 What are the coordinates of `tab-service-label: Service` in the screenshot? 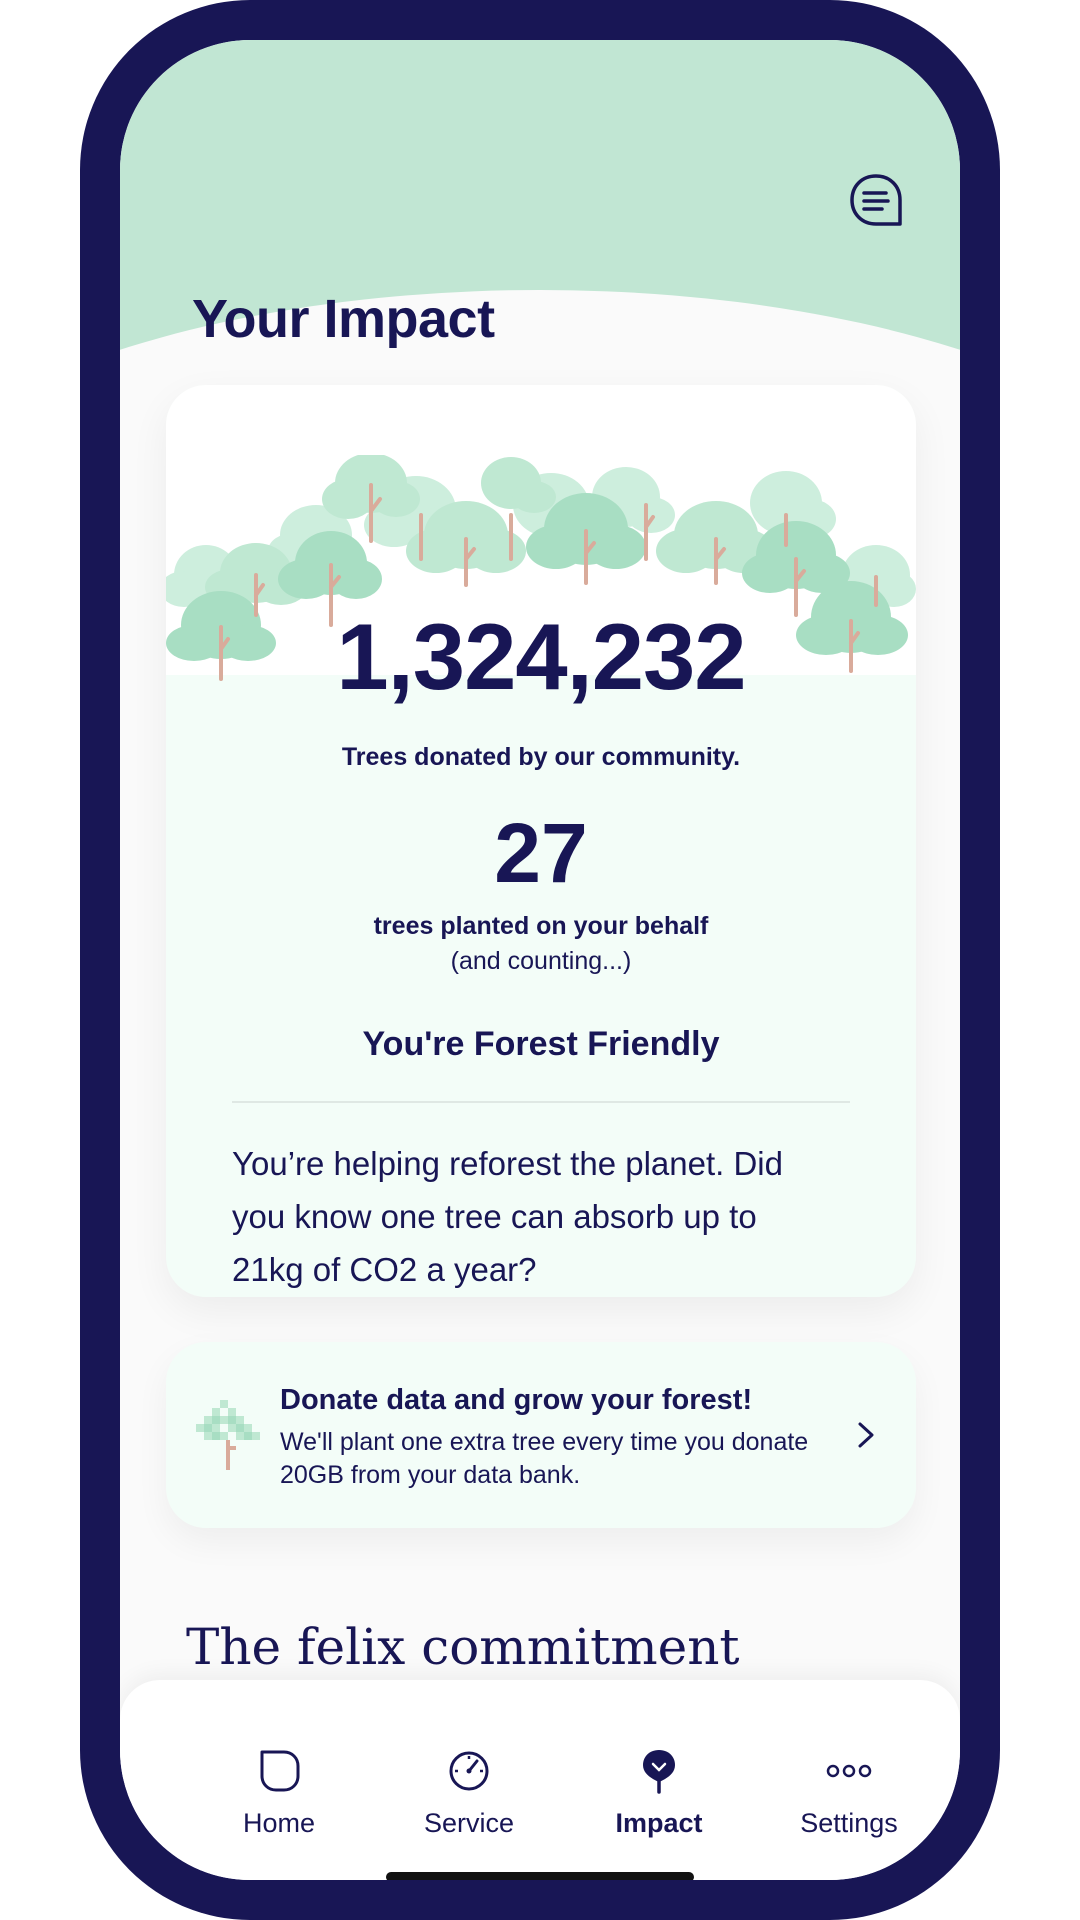 It's located at (469, 1823).